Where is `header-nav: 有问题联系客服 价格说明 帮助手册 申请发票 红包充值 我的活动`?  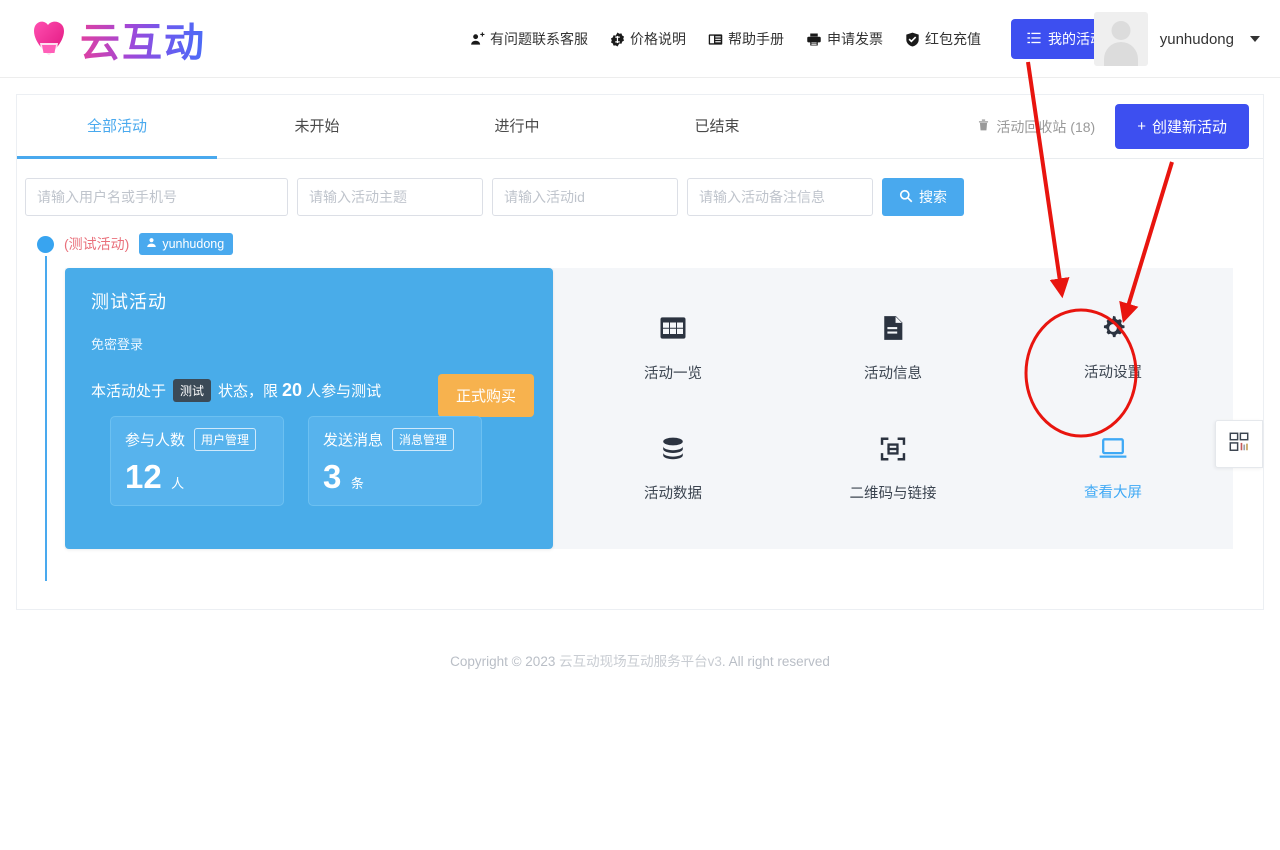
header-nav: 有问题联系客服 价格说明 帮助手册 申请发票 红包充值 我的活动 is located at coordinates (795, 39).